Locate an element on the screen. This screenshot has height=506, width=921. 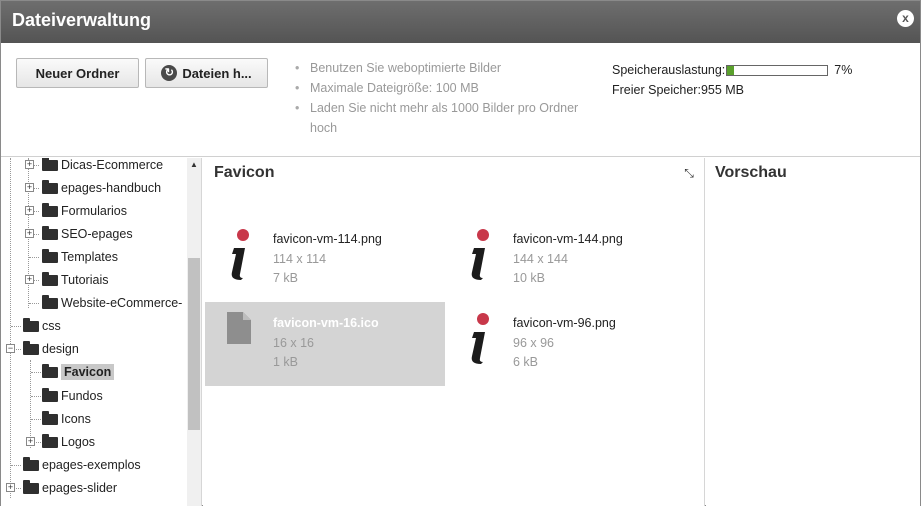
tree-item-label: epages-handbuch is located at coordinates (111, 188).